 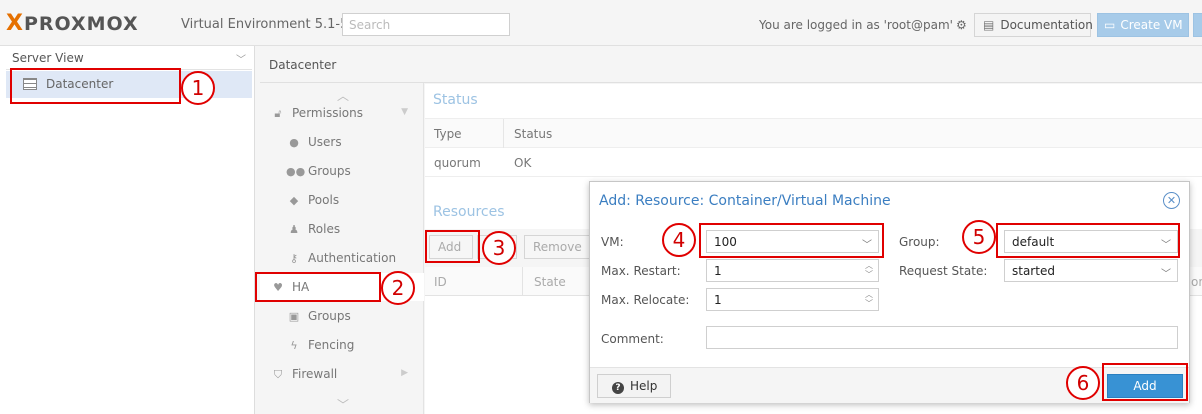 I want to click on highlight-dialog-add, so click(x=1145, y=382).